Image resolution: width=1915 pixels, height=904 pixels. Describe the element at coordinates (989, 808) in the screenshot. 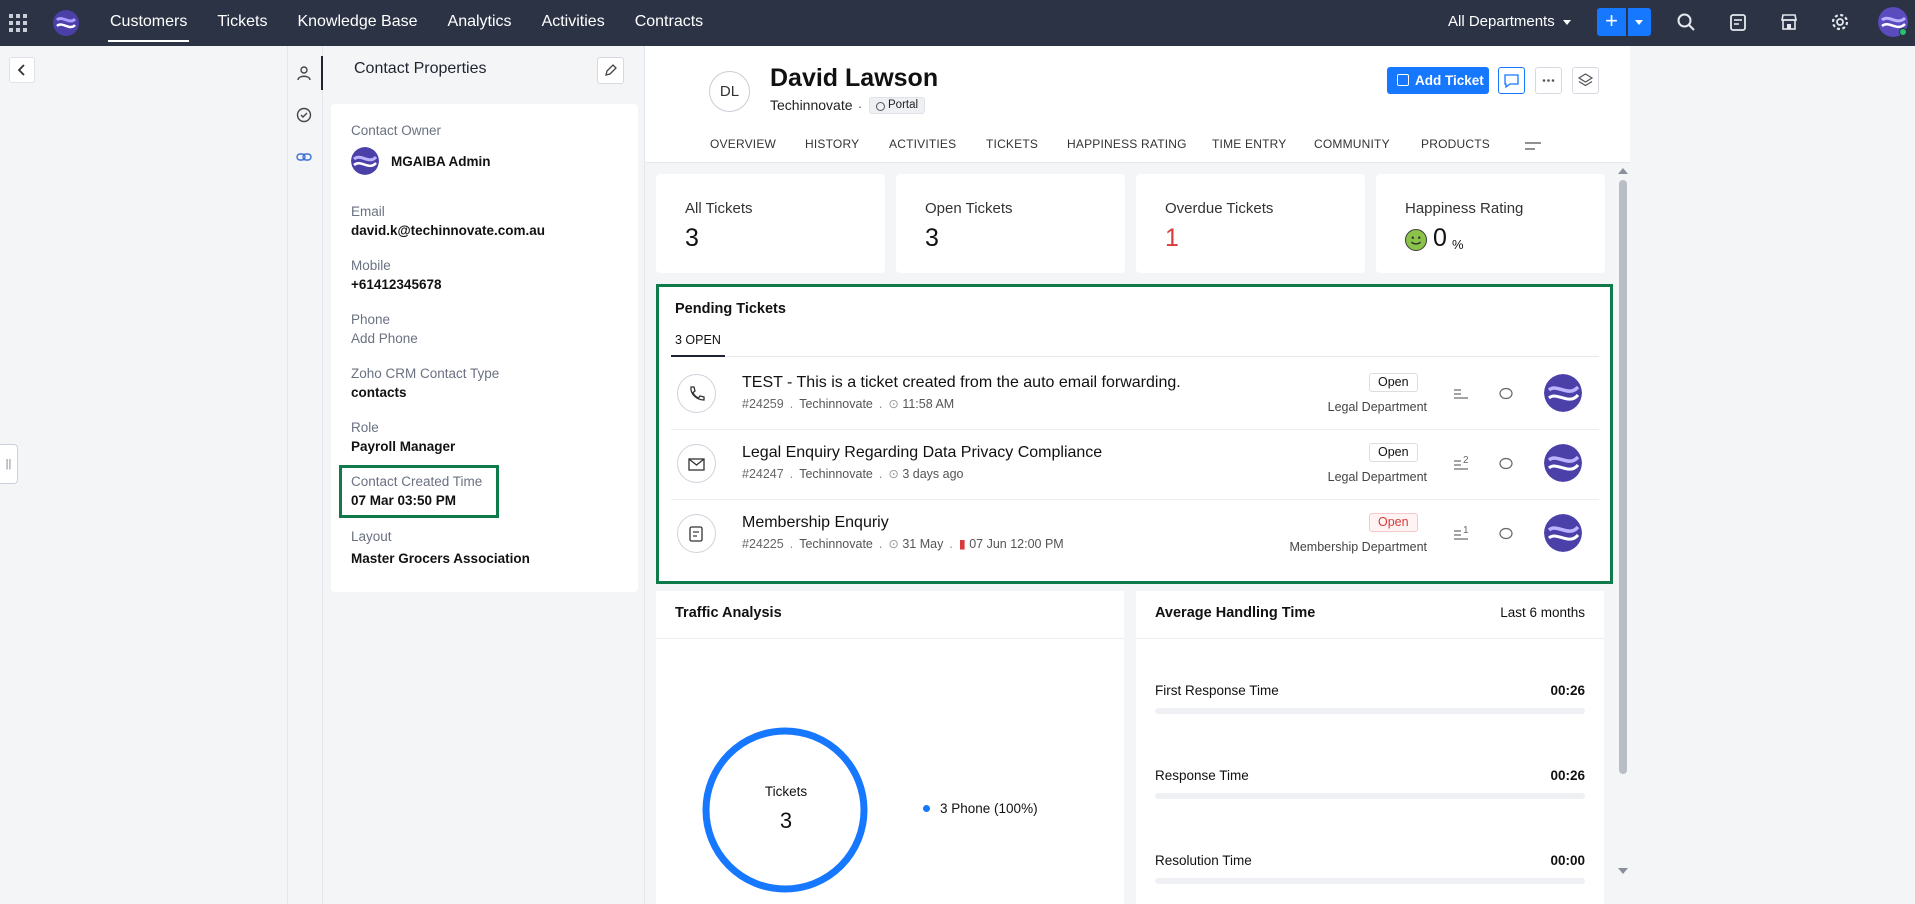

I see `legend-item-phone: 3 Phone (100%)` at that location.